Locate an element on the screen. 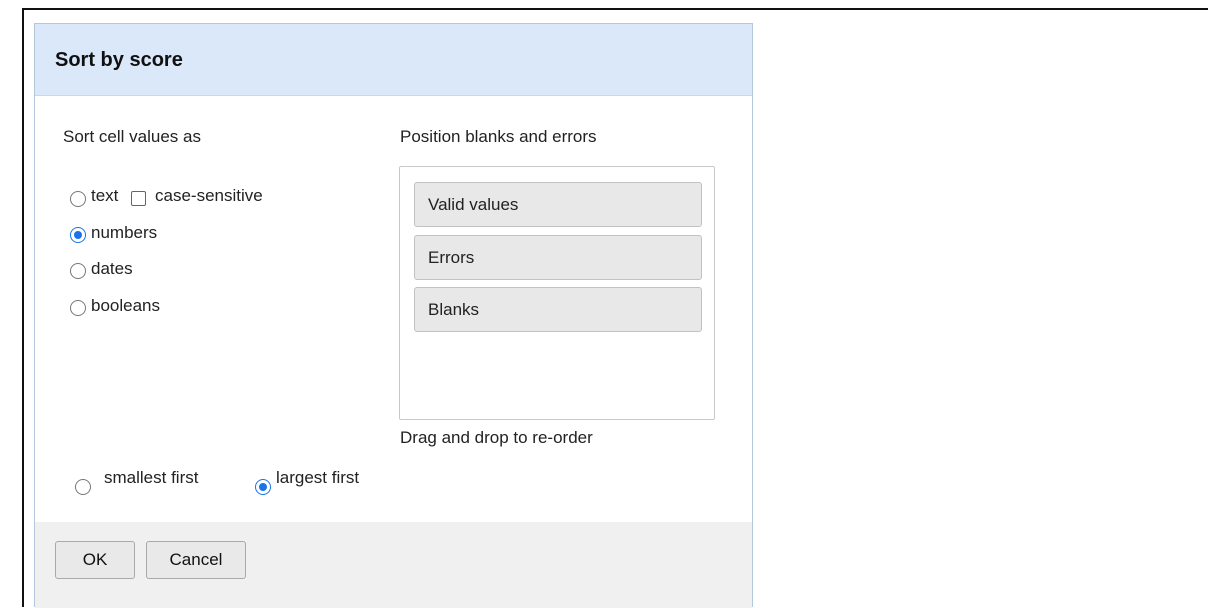  radio-dates is located at coordinates (78, 271).